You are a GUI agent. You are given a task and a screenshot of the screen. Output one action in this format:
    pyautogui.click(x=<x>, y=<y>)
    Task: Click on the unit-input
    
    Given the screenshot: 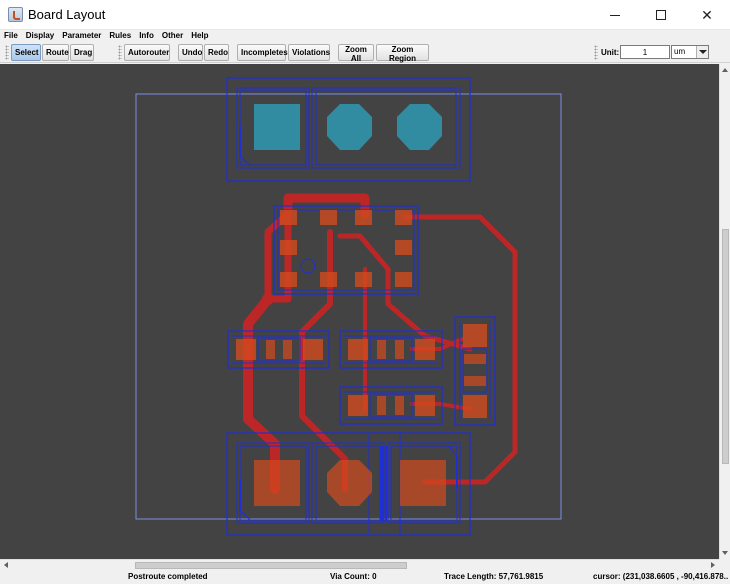 What is the action you would take?
    pyautogui.click(x=645, y=52)
    